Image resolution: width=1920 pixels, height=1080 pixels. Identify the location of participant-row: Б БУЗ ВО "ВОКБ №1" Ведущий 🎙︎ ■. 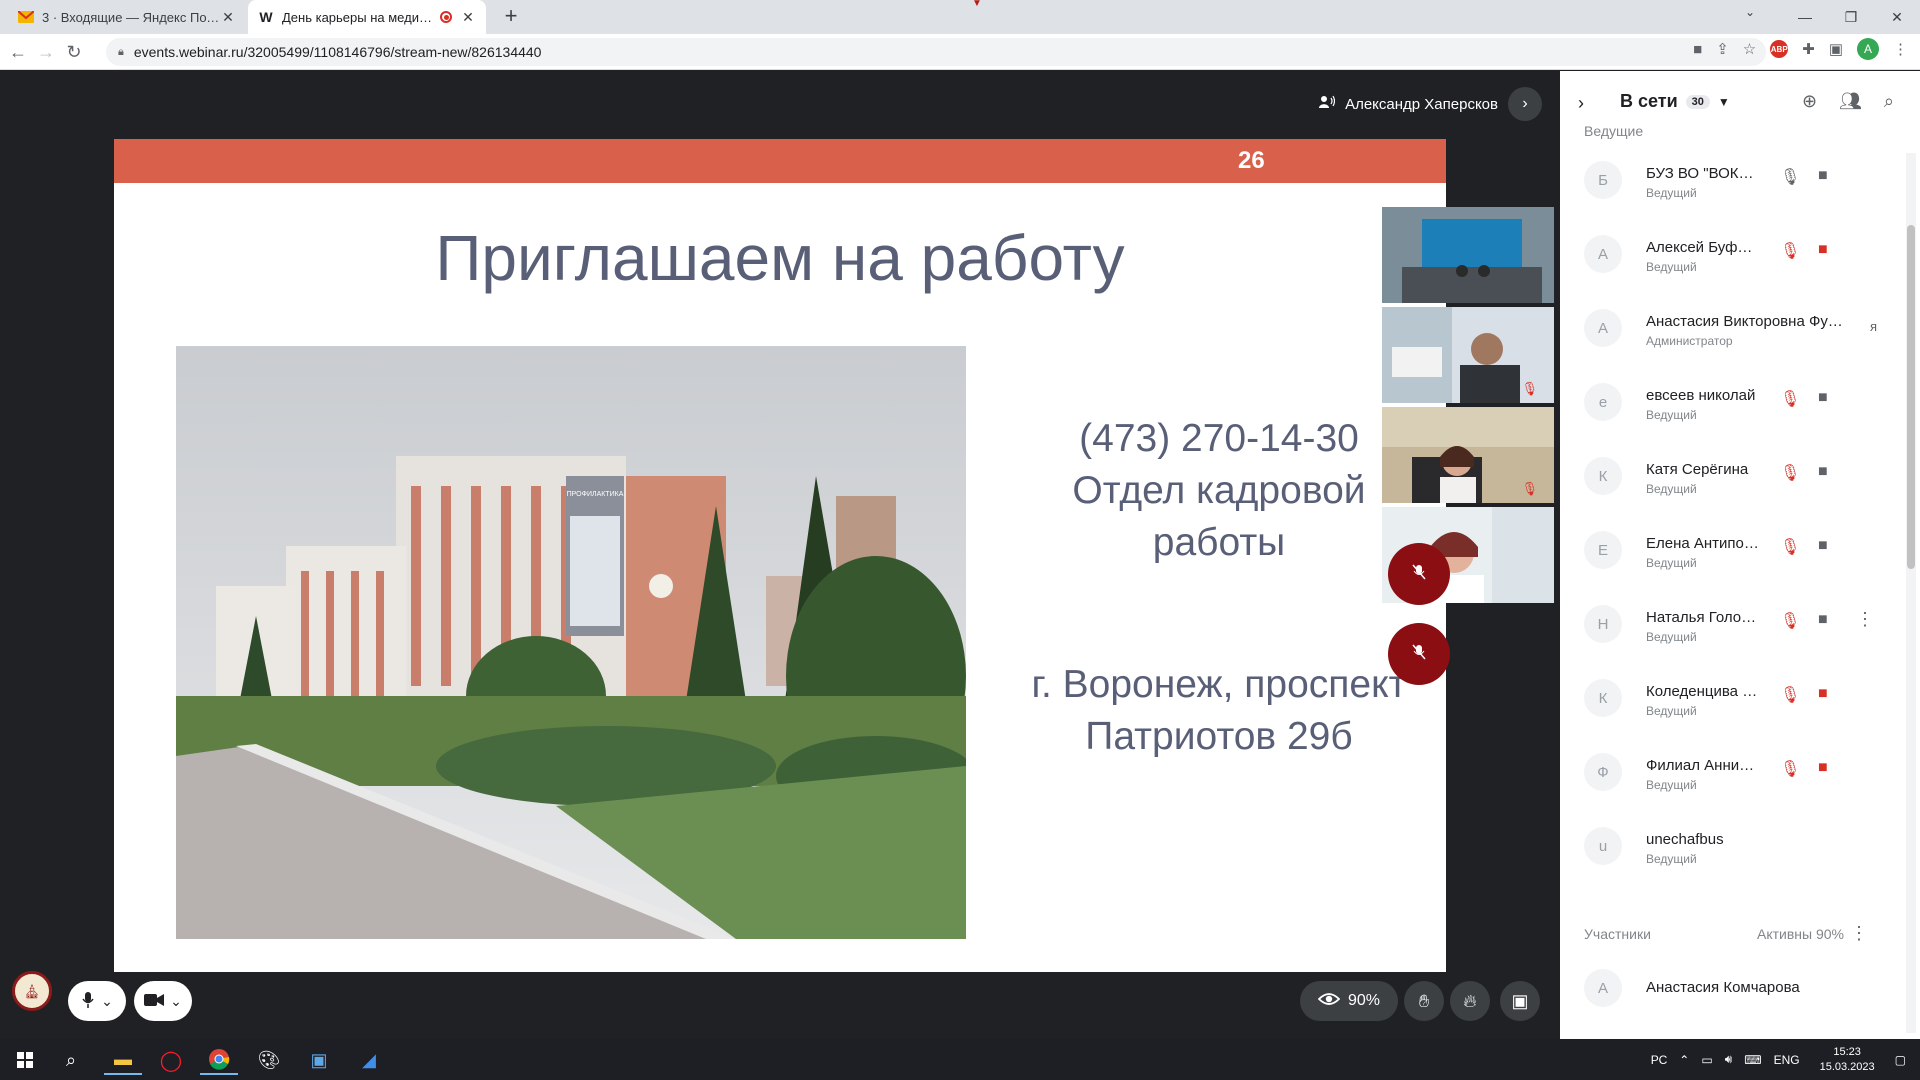
(1734, 181).